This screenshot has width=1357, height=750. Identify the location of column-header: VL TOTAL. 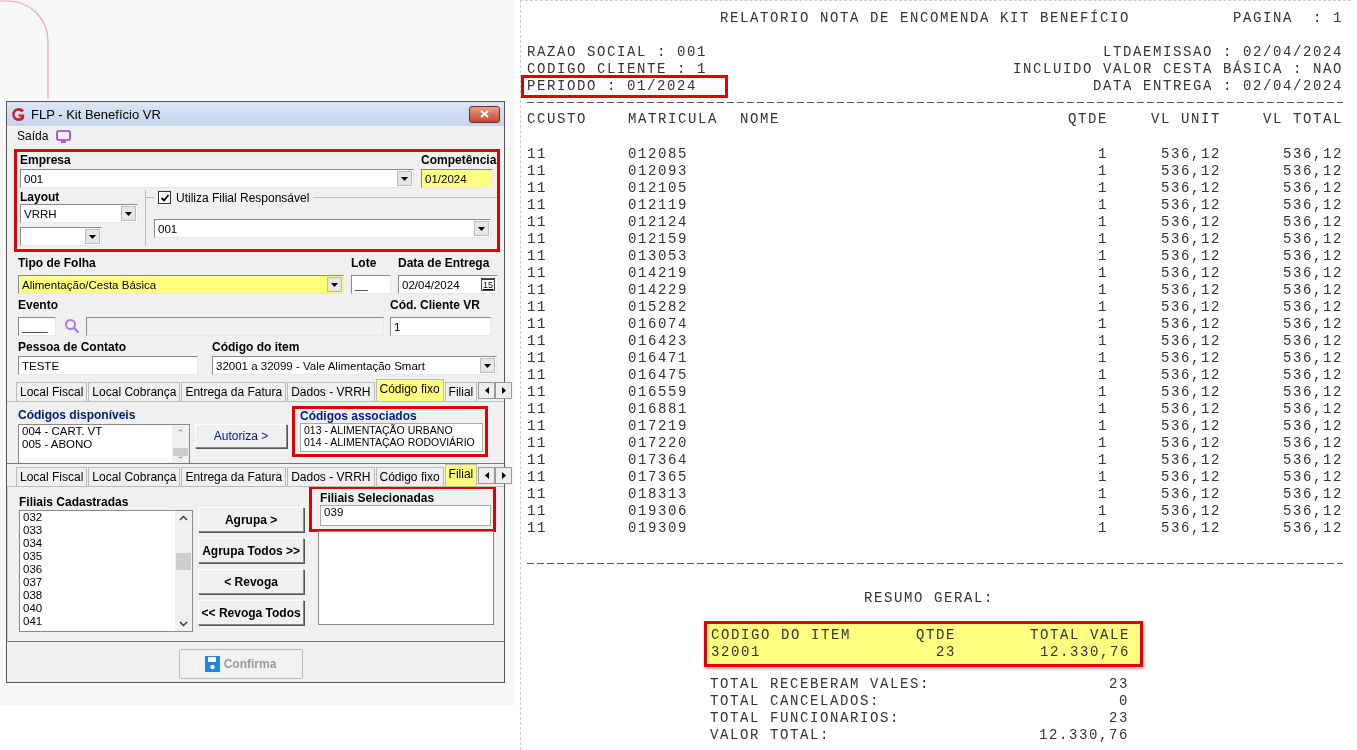
(1302, 119).